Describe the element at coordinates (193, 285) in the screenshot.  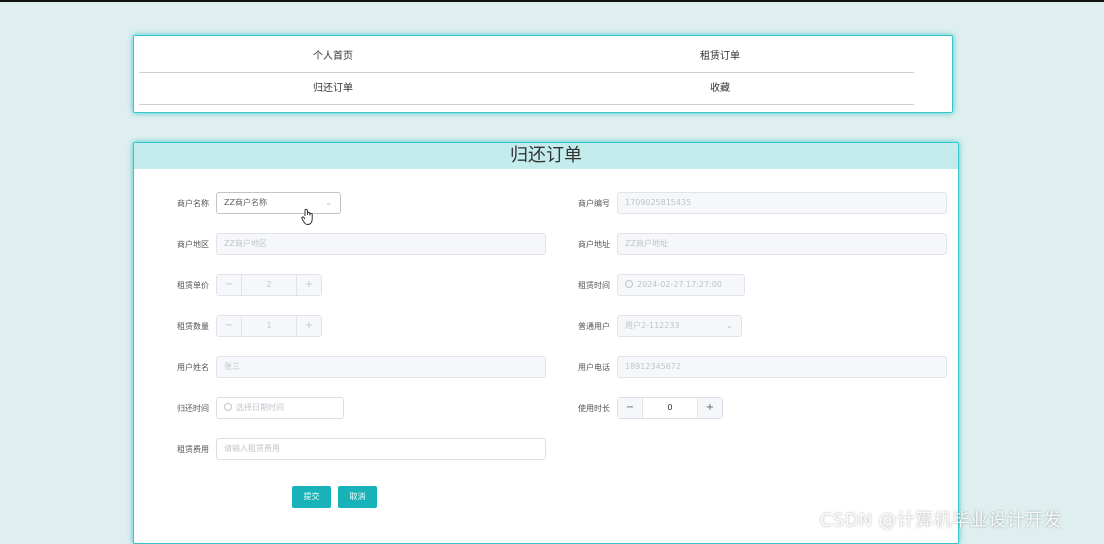
I see `unit-price-label: 租赁单价` at that location.